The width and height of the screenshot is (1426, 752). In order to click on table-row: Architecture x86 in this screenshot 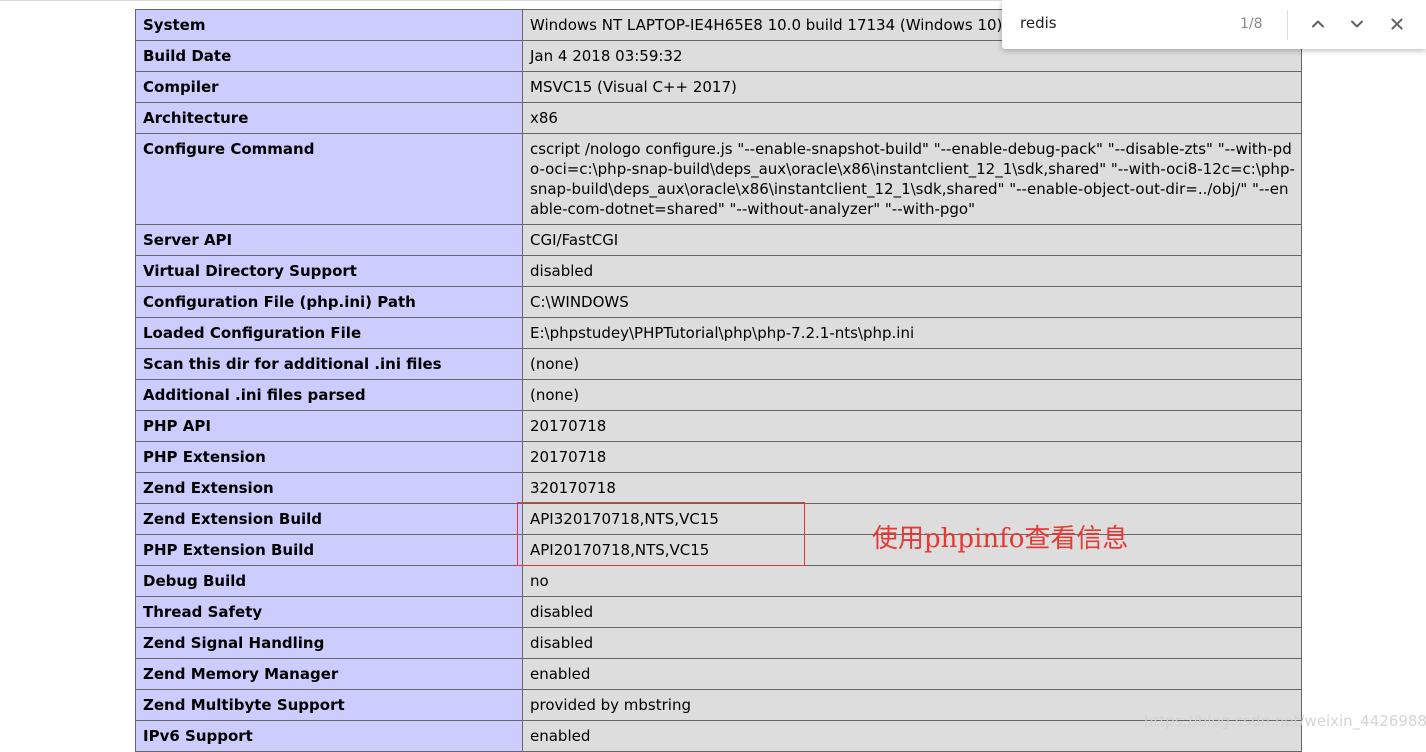, I will do `click(718, 118)`.